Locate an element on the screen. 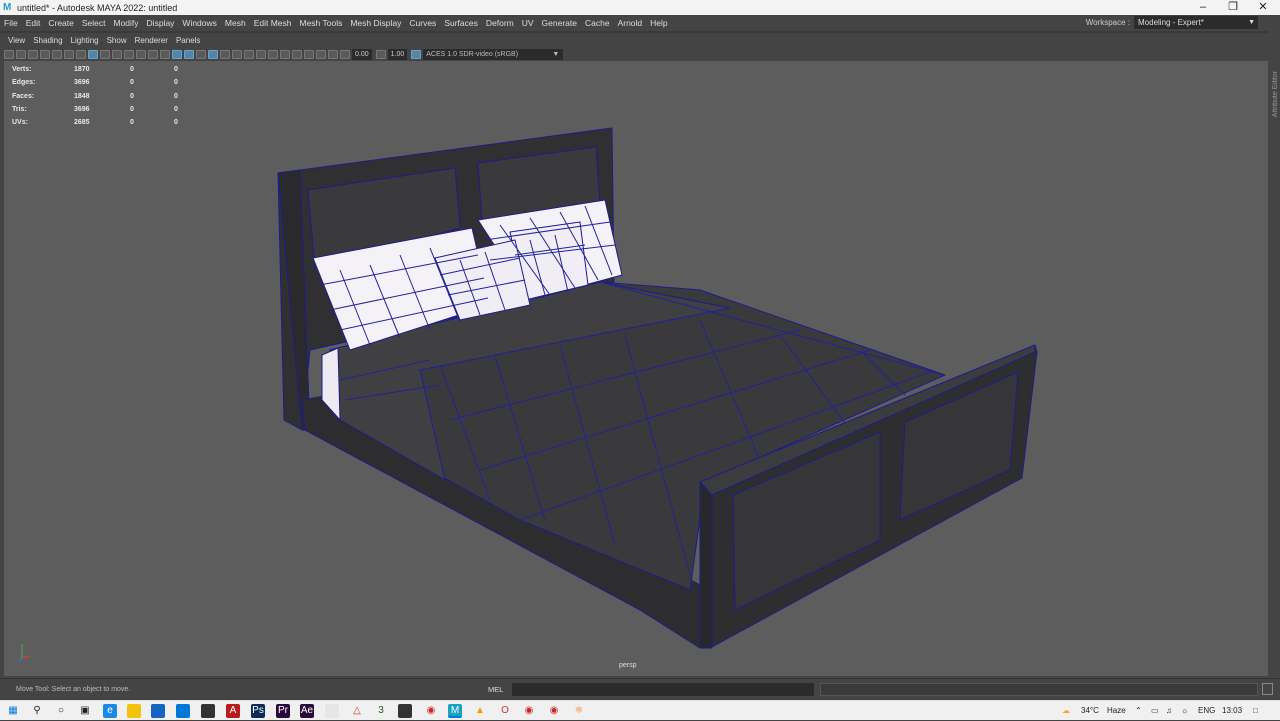  app-icon: △ is located at coordinates (357, 711).